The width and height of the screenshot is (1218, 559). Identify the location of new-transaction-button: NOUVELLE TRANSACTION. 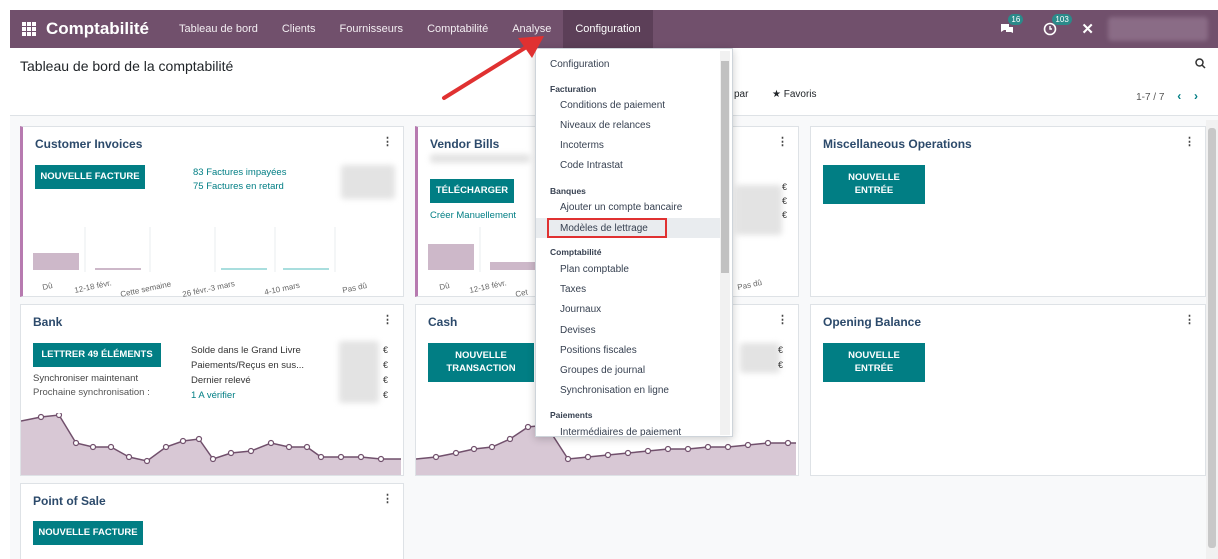
(481, 362).